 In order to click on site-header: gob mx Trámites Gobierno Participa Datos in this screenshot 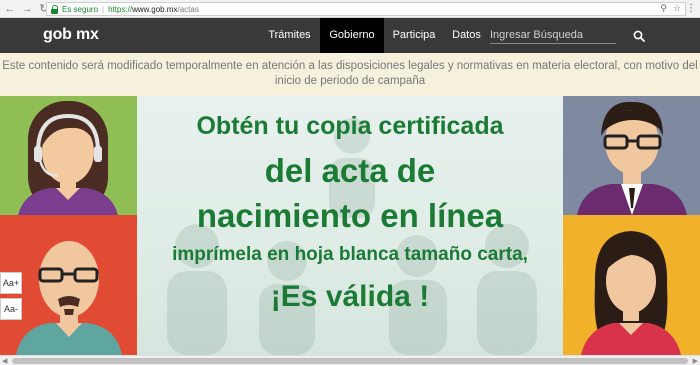, I will do `click(350, 35)`.